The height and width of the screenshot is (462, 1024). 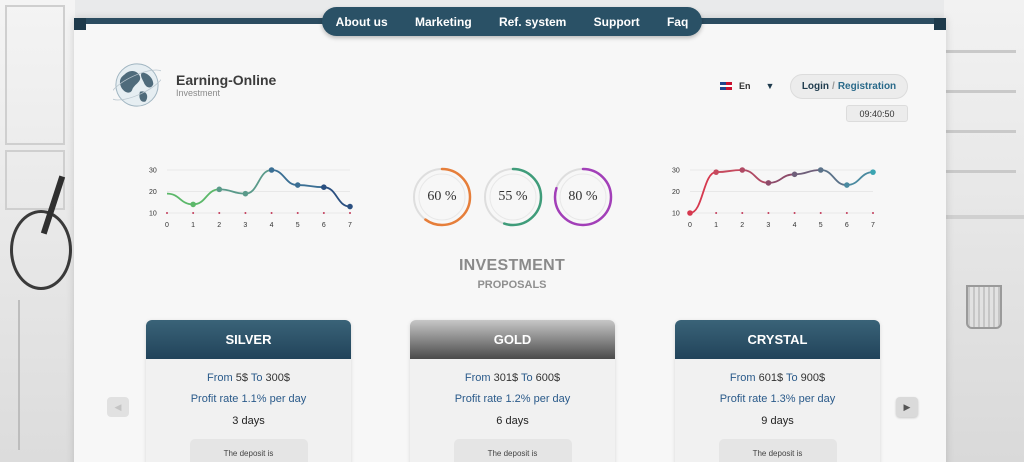 I want to click on ring-value: 55 %, so click(x=513, y=196).